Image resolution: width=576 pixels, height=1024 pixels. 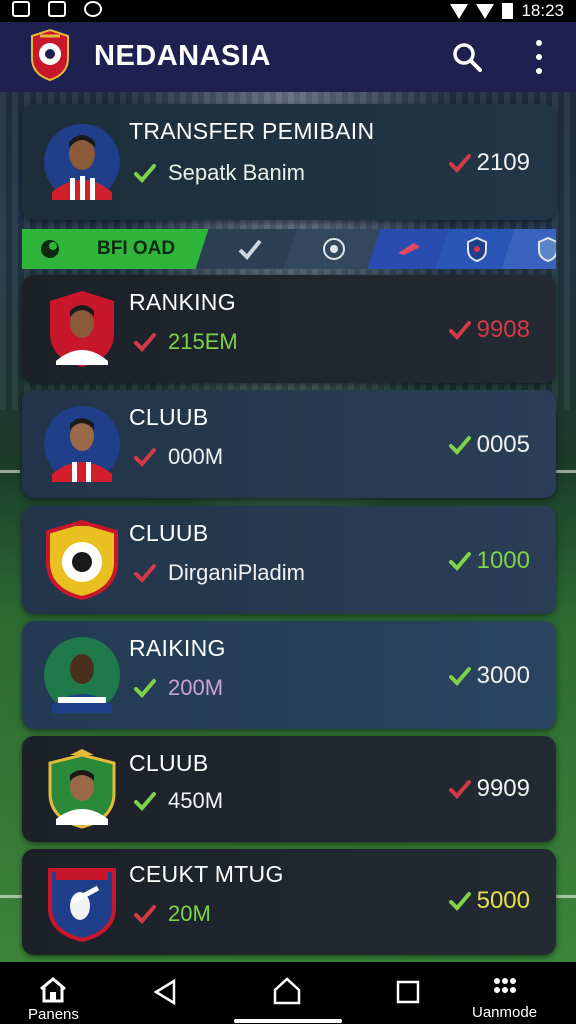 I want to click on list-item: CLUUB DirganiPladim 1000, so click(x=289, y=560).